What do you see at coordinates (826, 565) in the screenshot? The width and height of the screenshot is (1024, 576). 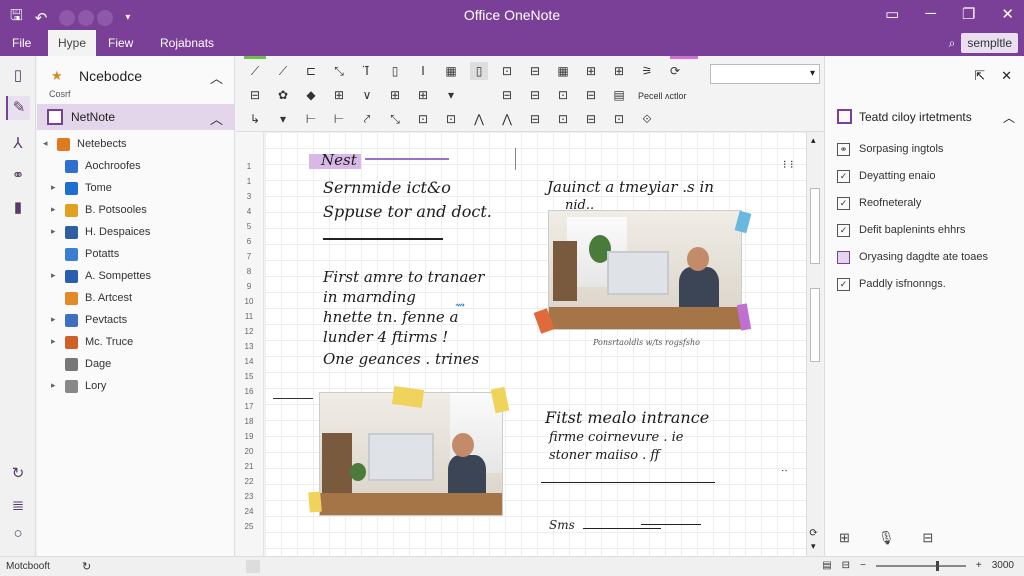 I see `page-view-icon: ▤` at bounding box center [826, 565].